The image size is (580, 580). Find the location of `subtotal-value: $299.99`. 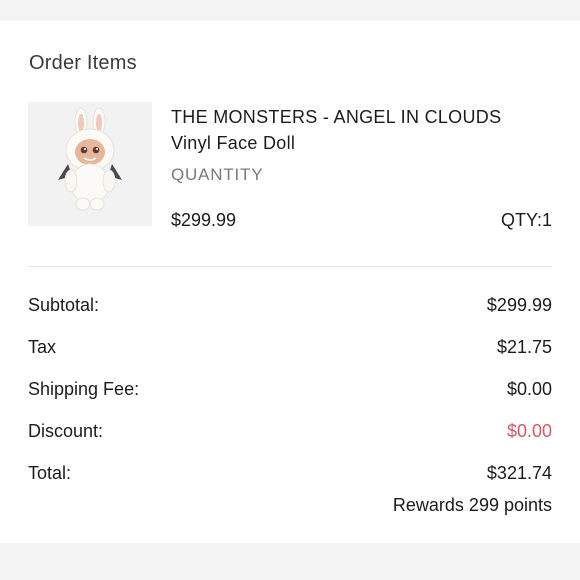

subtotal-value: $299.99 is located at coordinates (519, 305).